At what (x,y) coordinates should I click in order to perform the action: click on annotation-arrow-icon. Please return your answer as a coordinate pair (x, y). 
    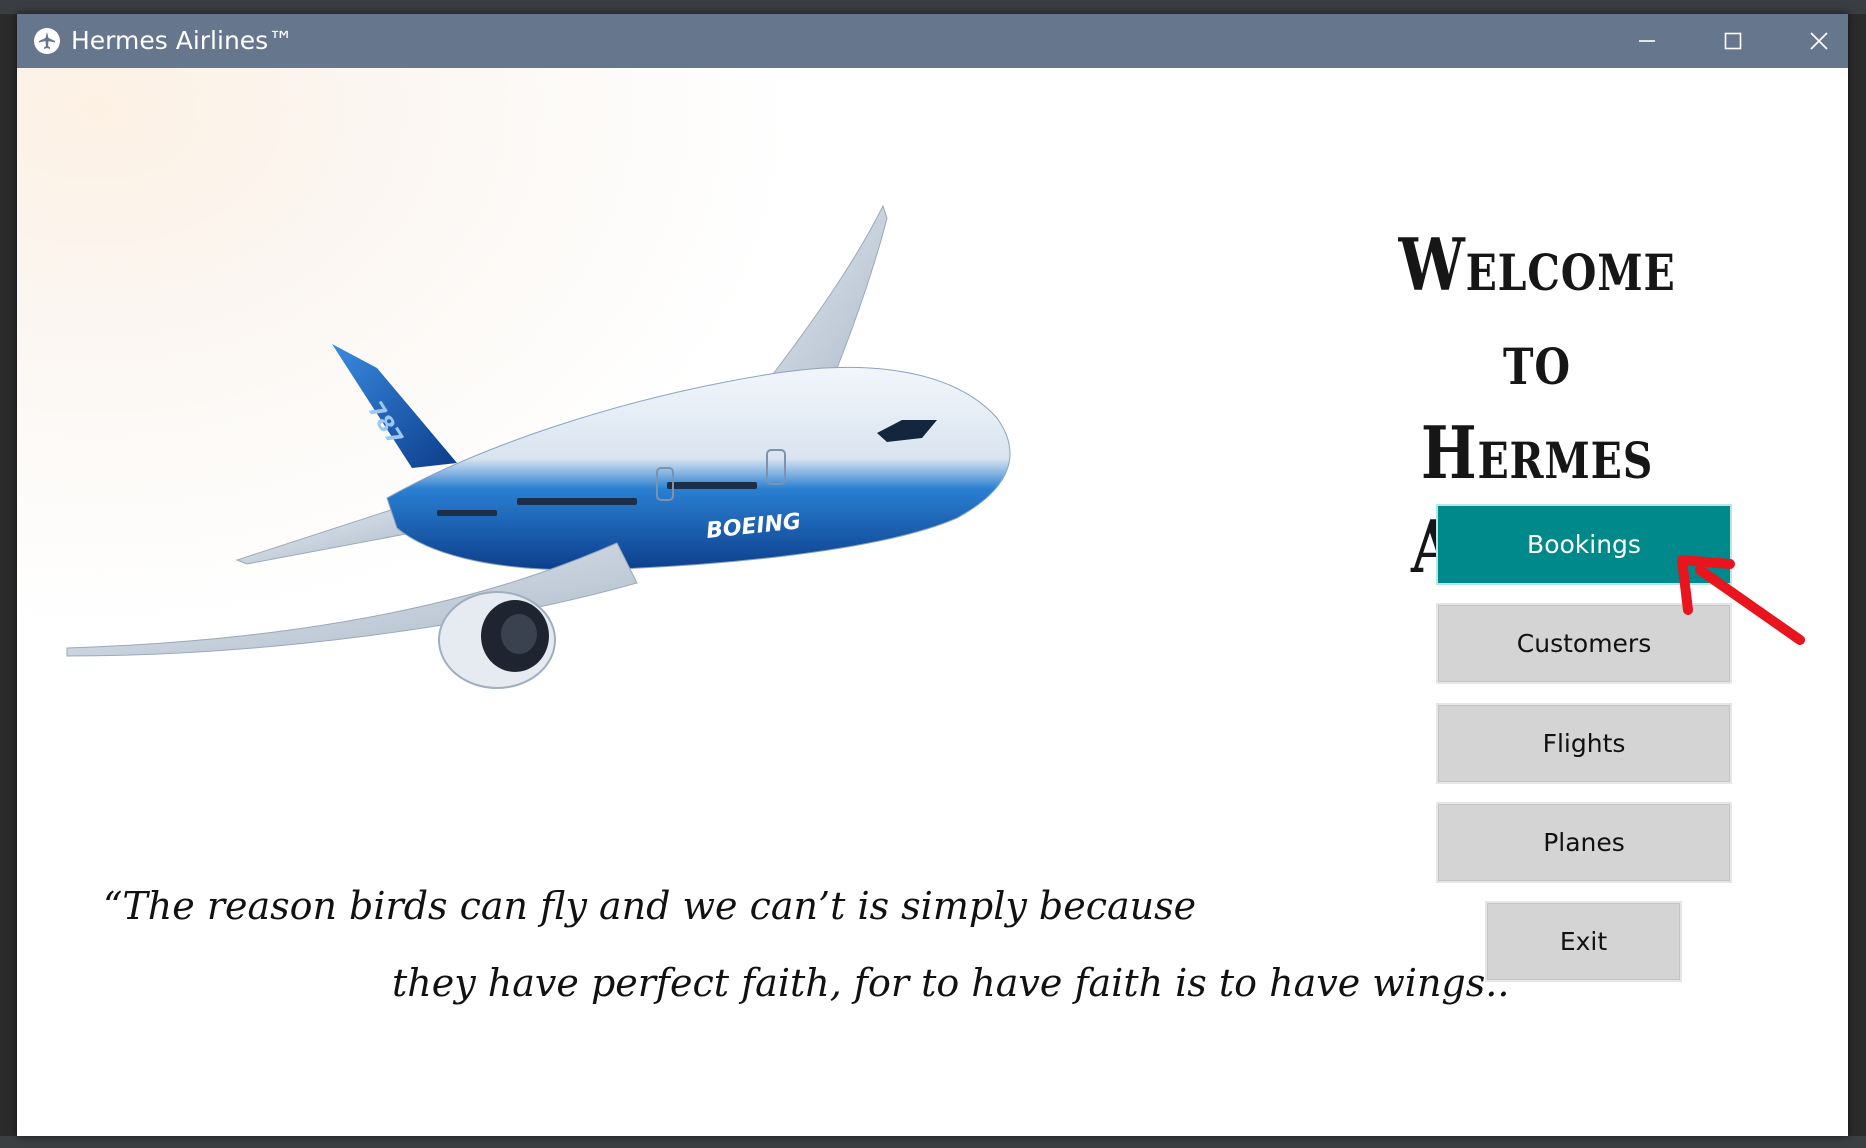
    Looking at the image, I should click on (1741, 600).